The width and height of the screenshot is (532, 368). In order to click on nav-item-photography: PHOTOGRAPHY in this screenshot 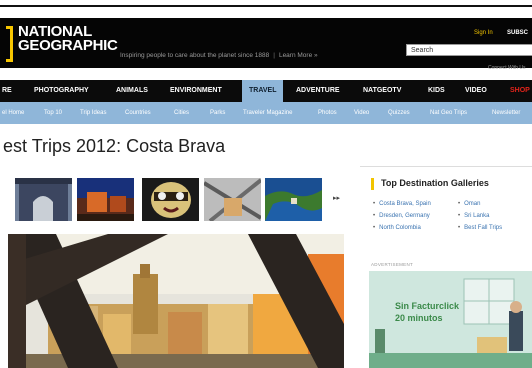, I will do `click(61, 91)`.